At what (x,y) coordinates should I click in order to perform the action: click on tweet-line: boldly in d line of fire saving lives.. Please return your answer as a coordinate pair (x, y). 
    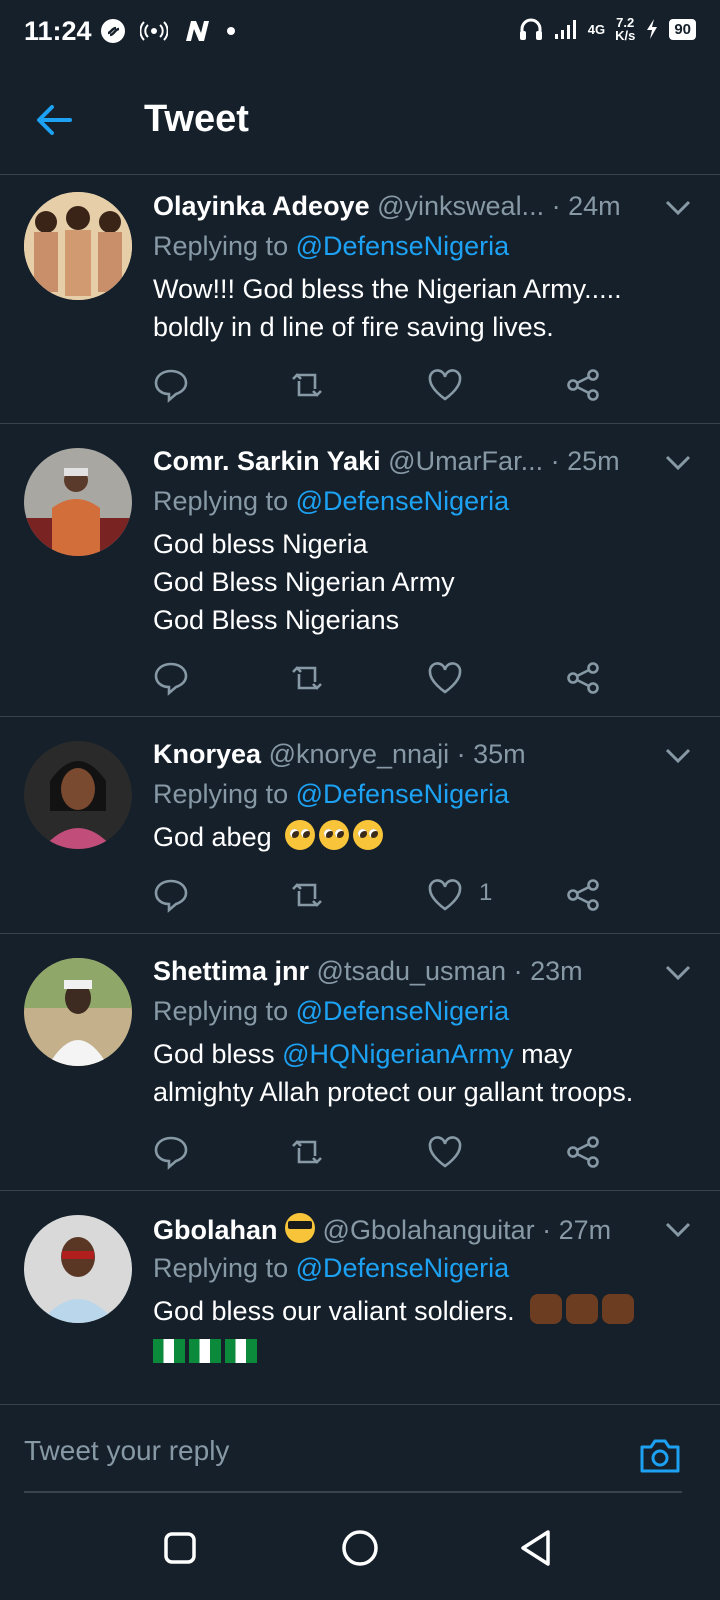
    Looking at the image, I should click on (353, 327).